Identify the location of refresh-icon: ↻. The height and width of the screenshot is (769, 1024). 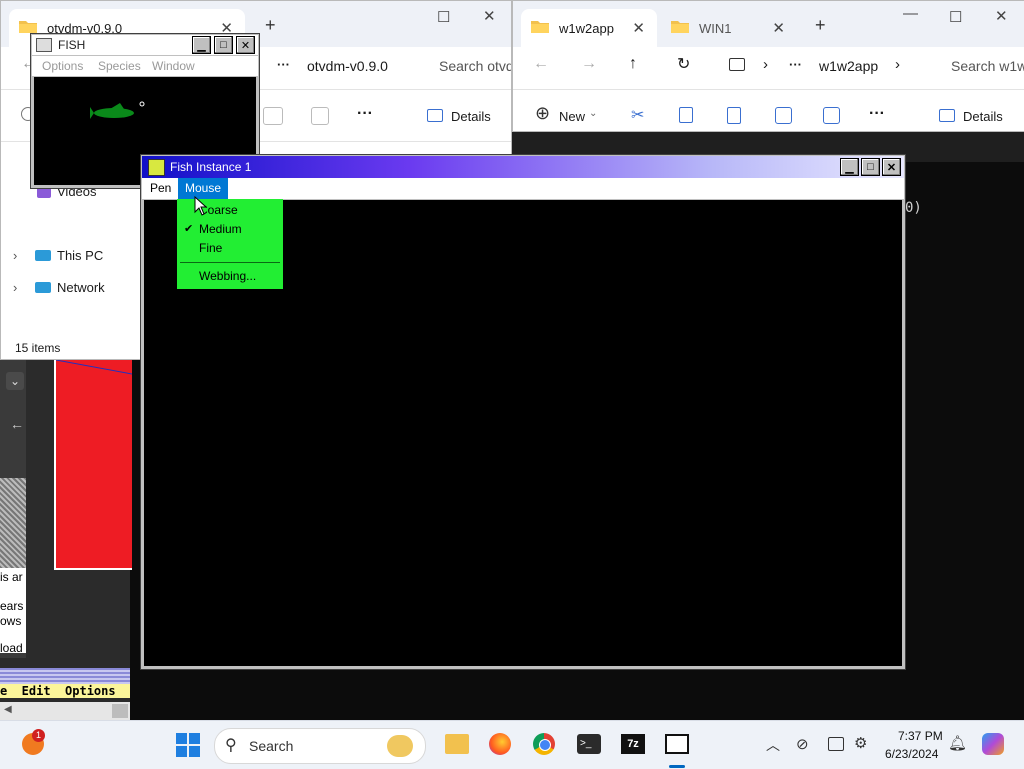
(683, 64).